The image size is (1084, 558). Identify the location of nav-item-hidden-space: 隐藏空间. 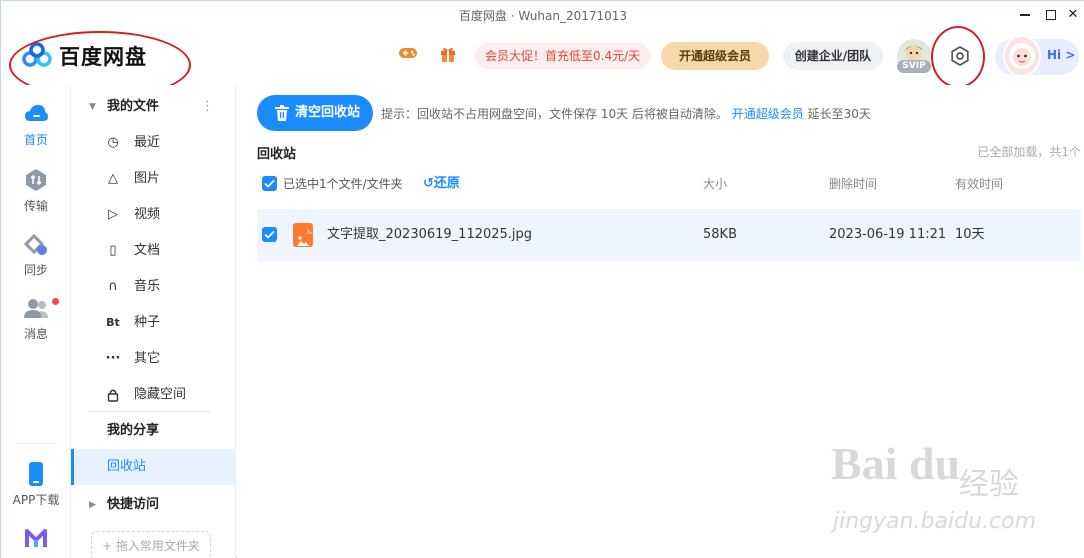
(153, 395).